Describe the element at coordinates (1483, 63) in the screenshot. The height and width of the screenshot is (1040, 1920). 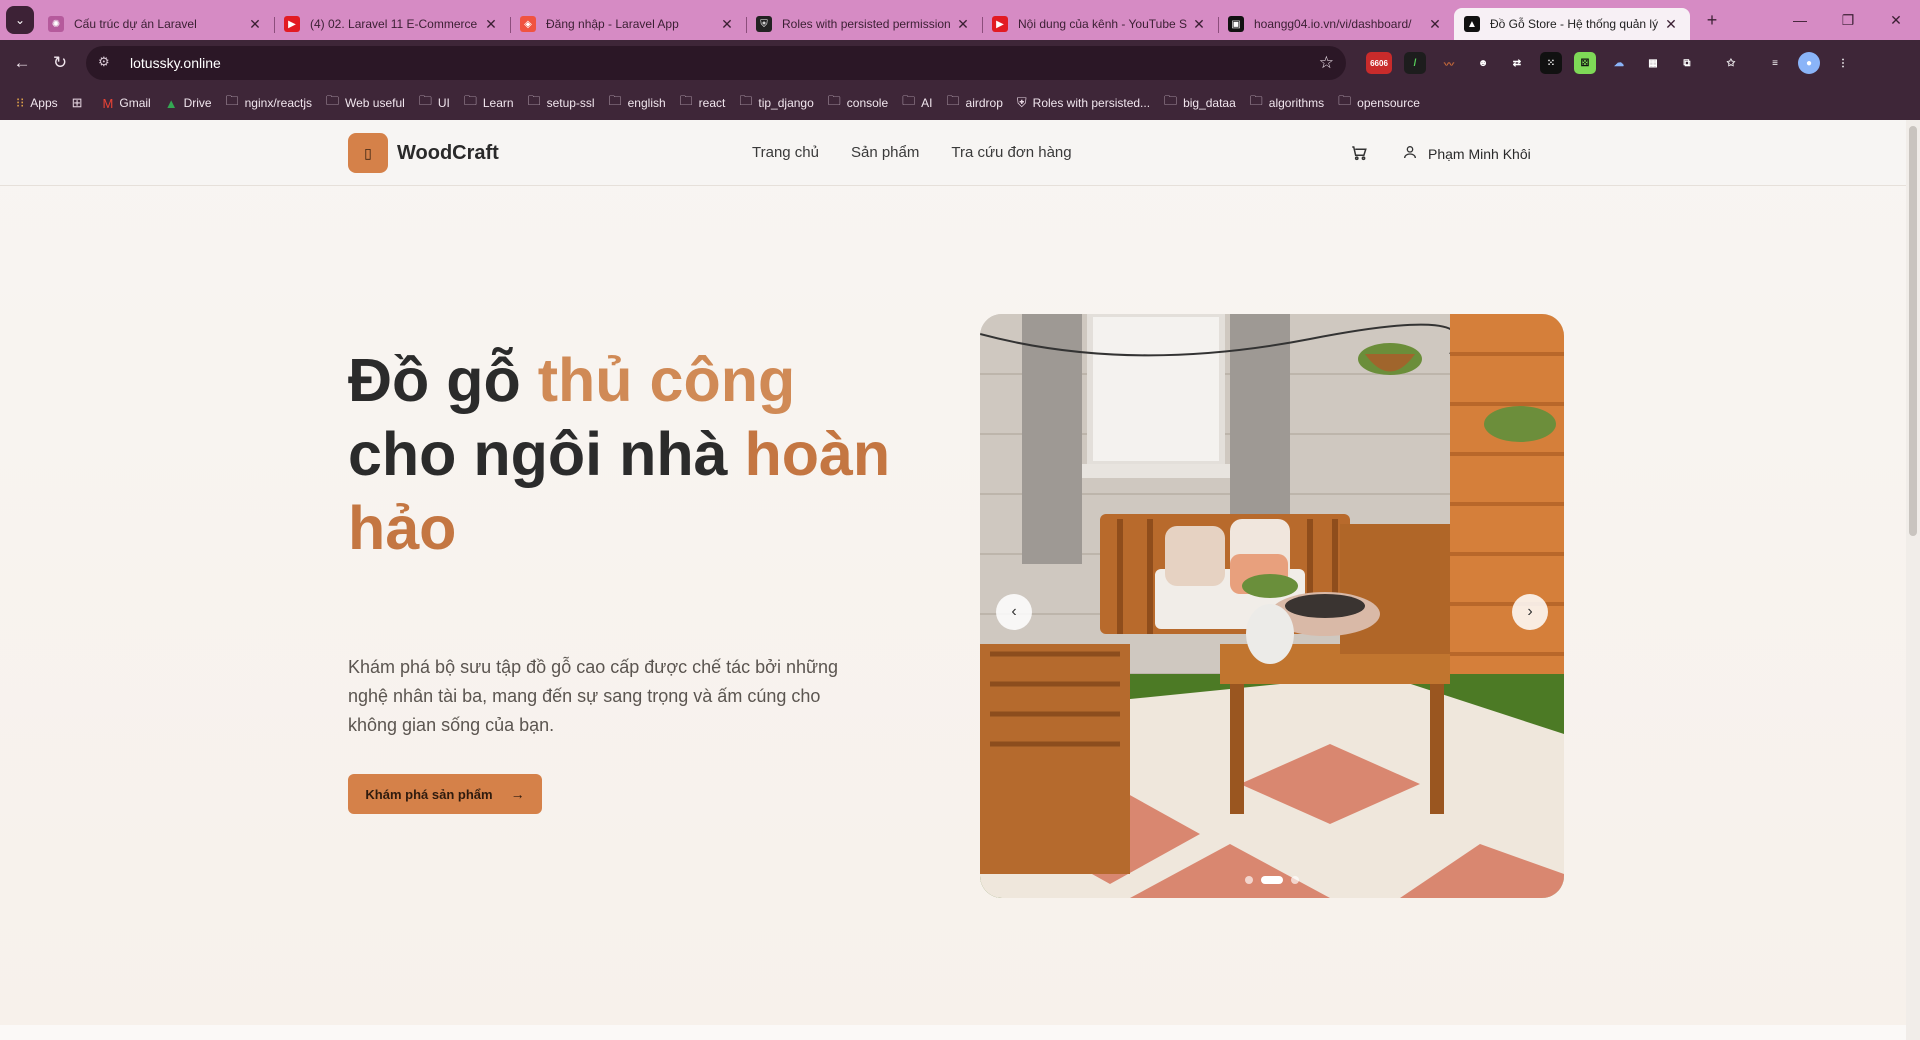
I see `face-extension-icon: ☻` at that location.